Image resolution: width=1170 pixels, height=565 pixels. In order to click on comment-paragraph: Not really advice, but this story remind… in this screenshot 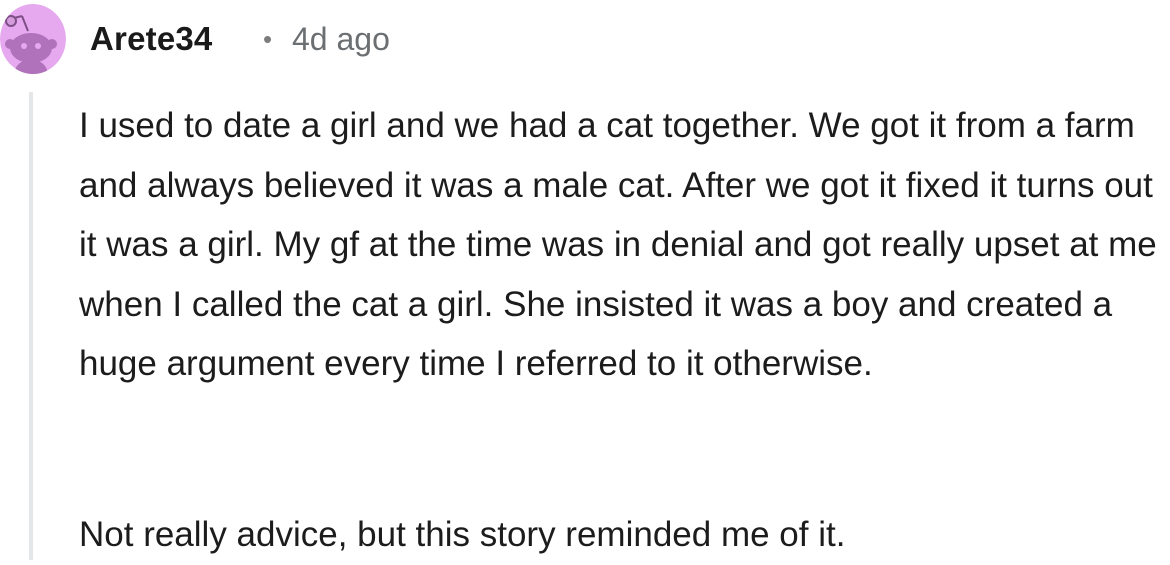, I will do `click(462, 534)`.